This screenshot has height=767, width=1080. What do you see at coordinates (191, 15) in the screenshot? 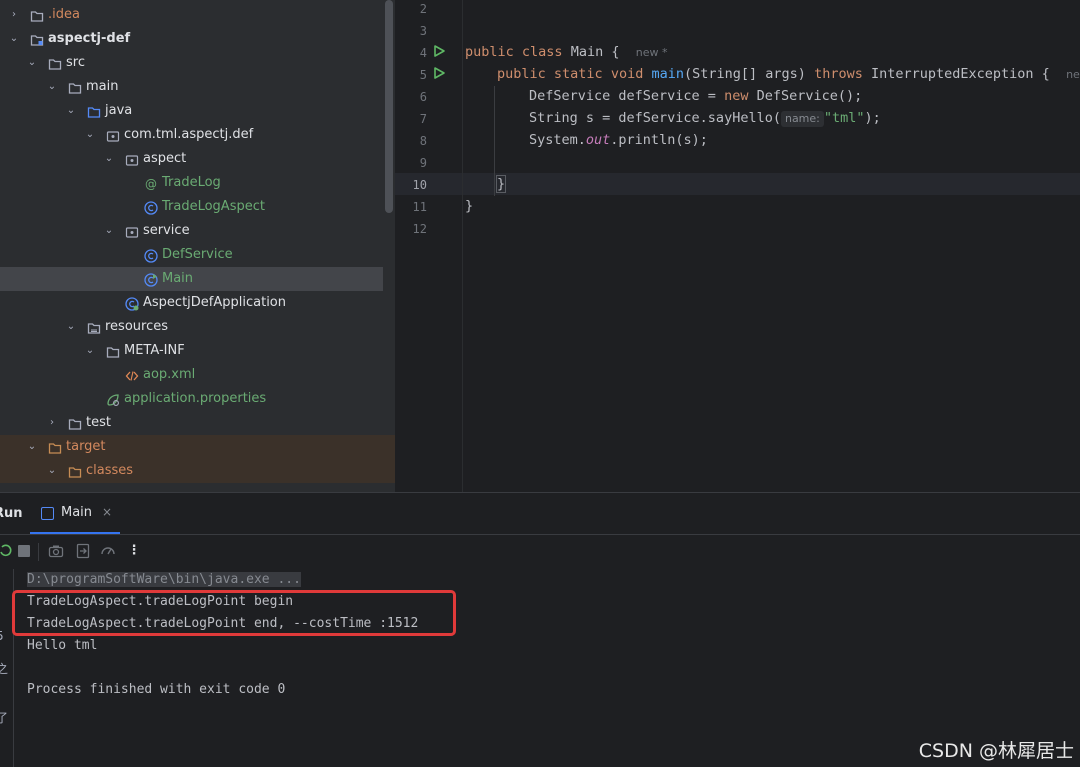
I see `tree-item-idea: › .idea` at bounding box center [191, 15].